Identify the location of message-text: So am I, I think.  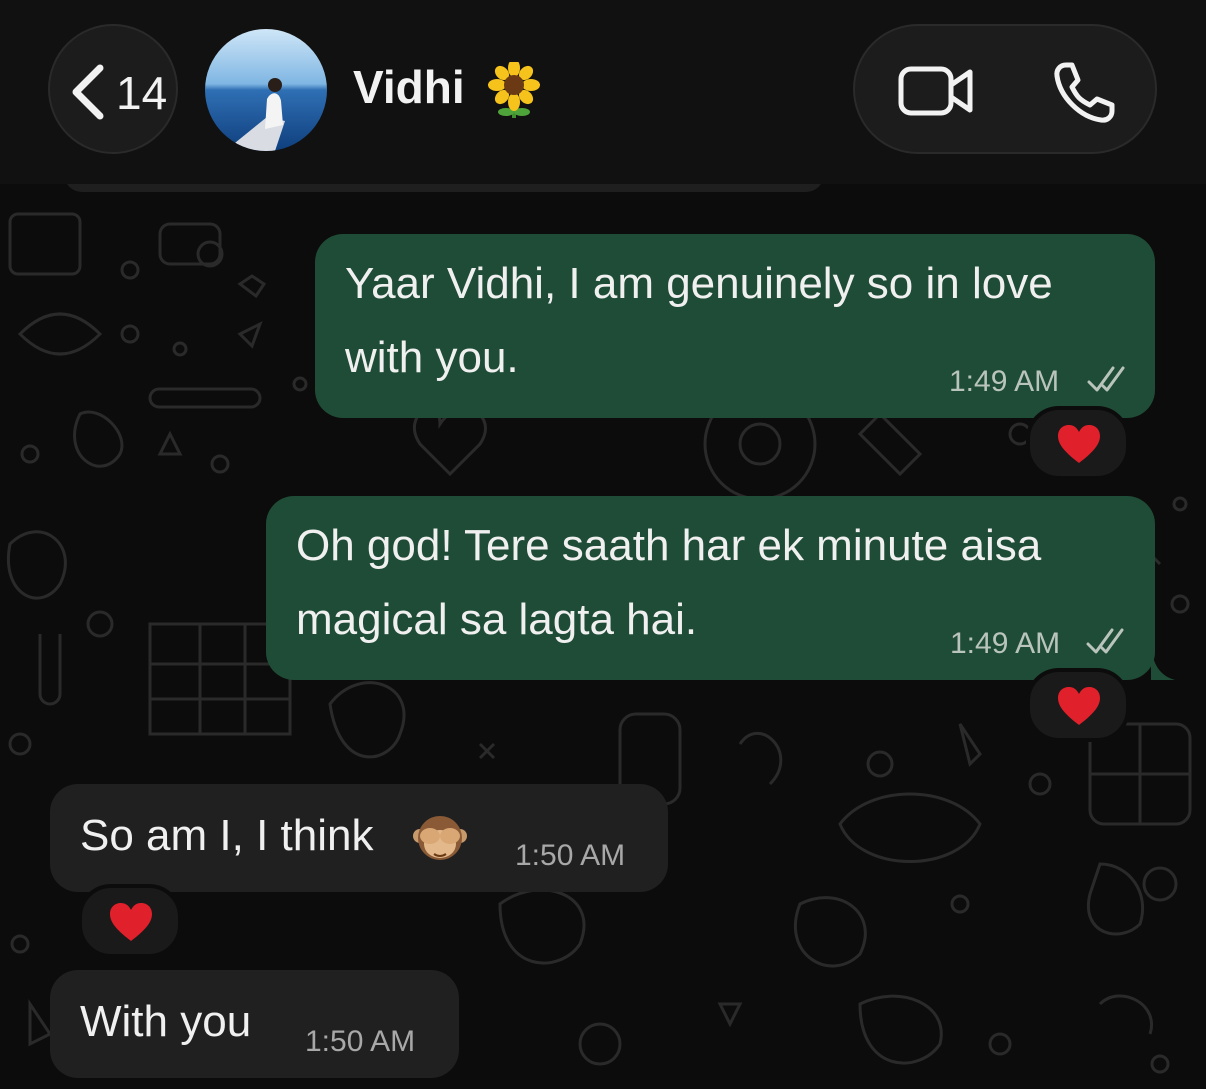
(227, 835).